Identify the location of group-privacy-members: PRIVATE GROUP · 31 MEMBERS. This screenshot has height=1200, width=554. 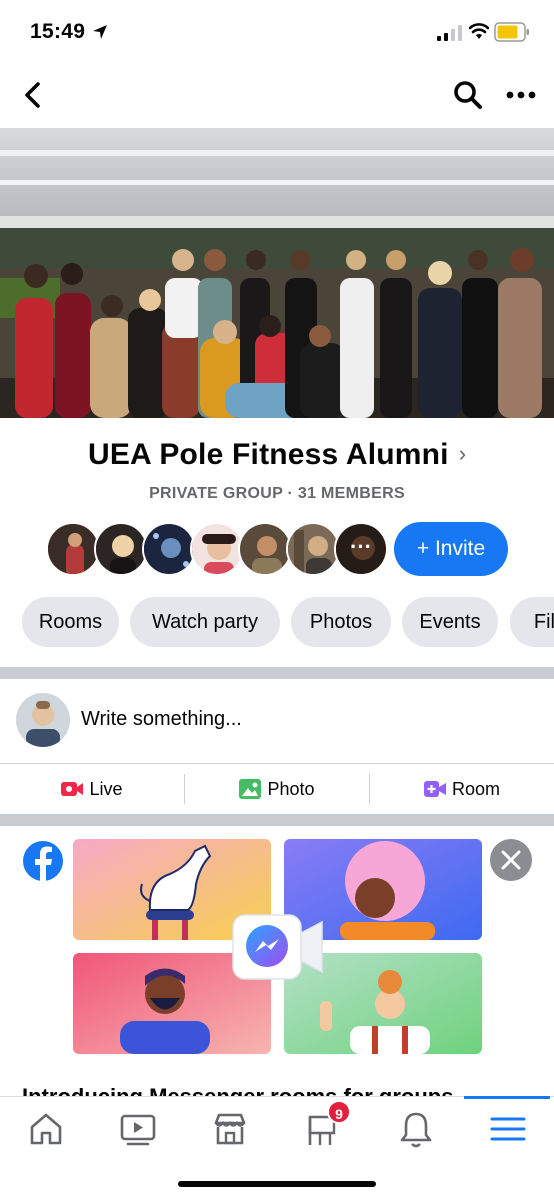
(277, 493).